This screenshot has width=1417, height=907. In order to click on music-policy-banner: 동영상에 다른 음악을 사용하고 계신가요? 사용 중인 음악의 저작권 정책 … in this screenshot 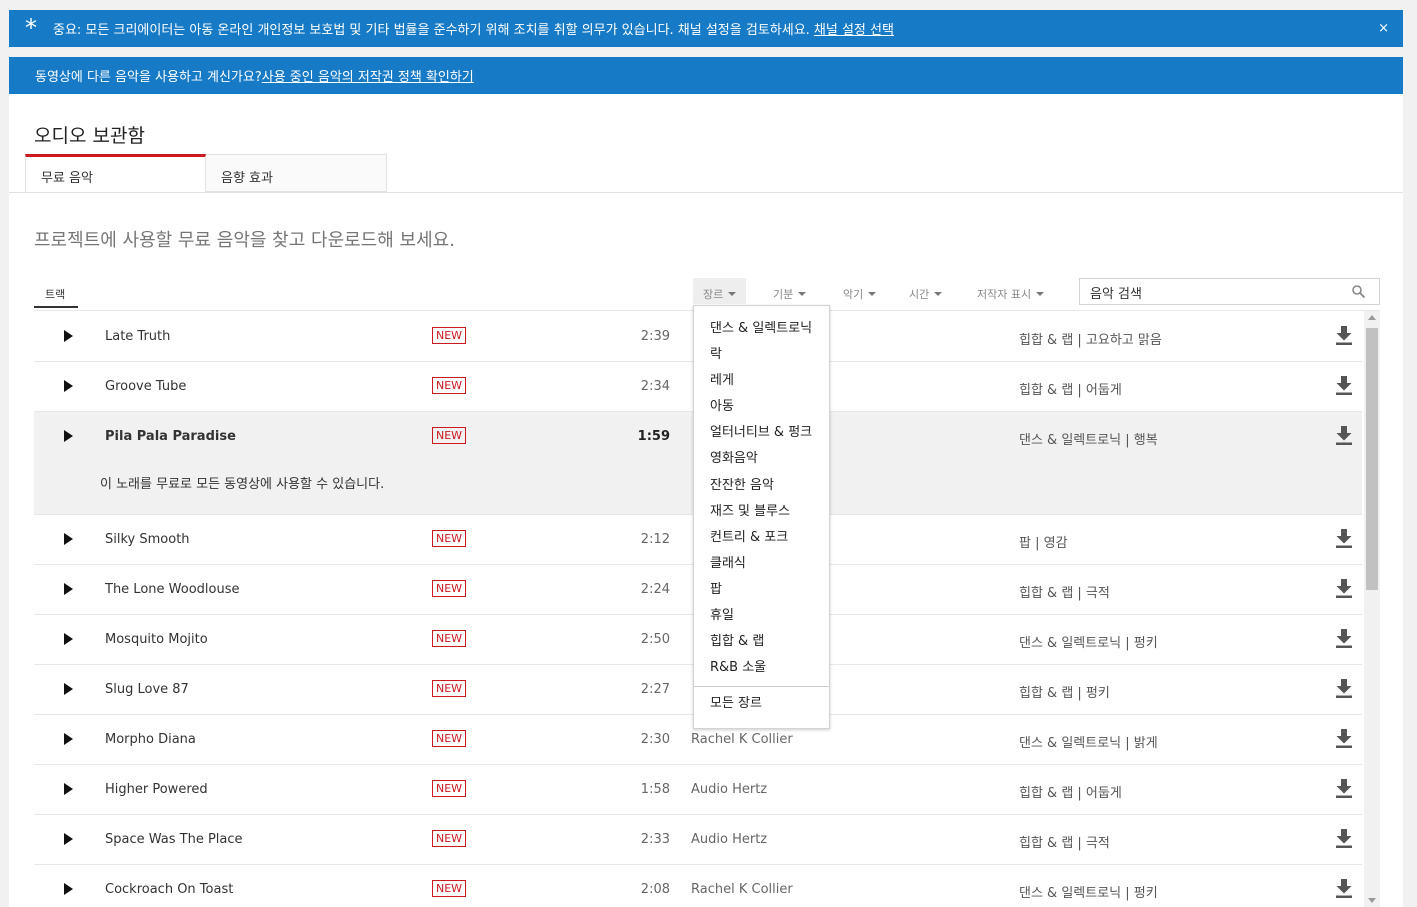, I will do `click(706, 75)`.